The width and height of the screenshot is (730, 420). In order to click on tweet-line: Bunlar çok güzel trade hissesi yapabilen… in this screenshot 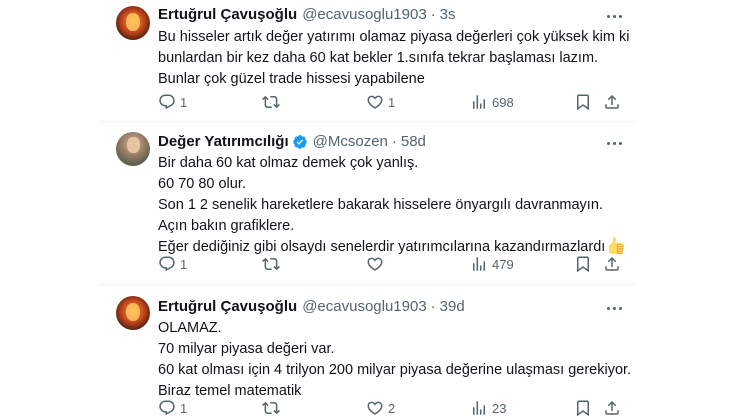, I will do `click(291, 79)`.